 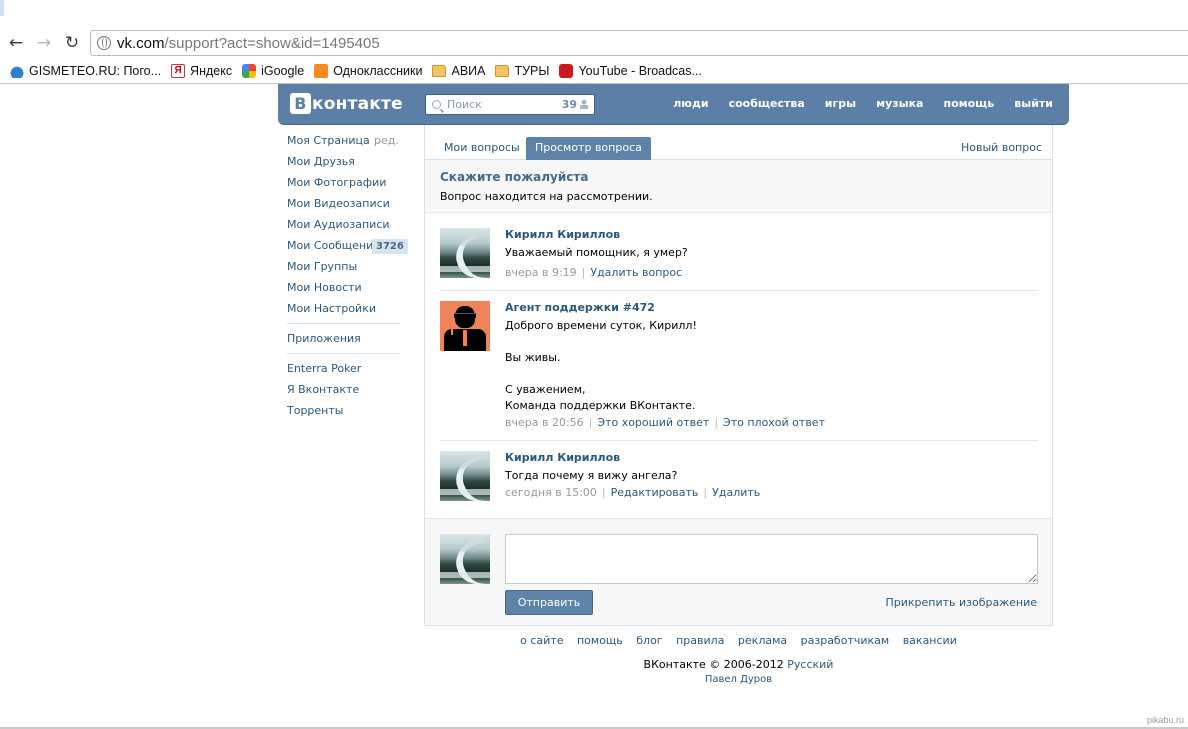 I want to click on menu-logout: выйти, so click(x=1033, y=103).